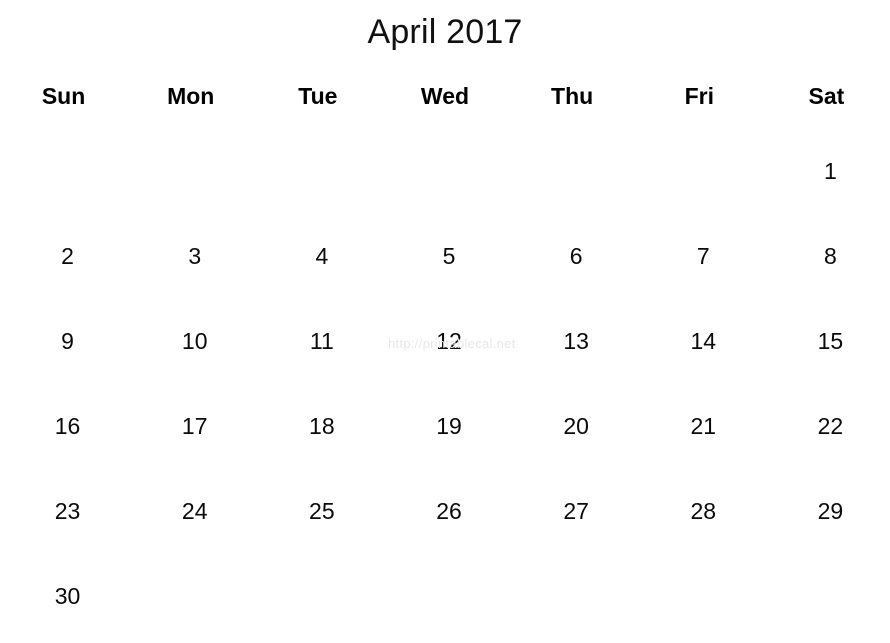 The image size is (890, 643). I want to click on calendar-cell: 22, so click(826, 437).